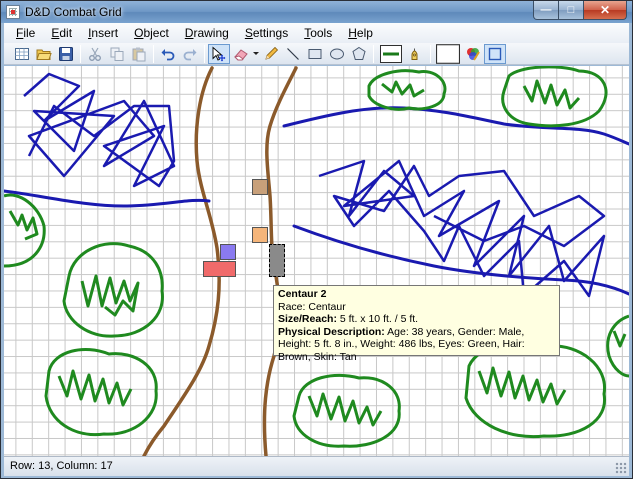 Image resolution: width=633 pixels, height=479 pixels. Describe the element at coordinates (455, 126) in the screenshot. I see `river-top` at that location.